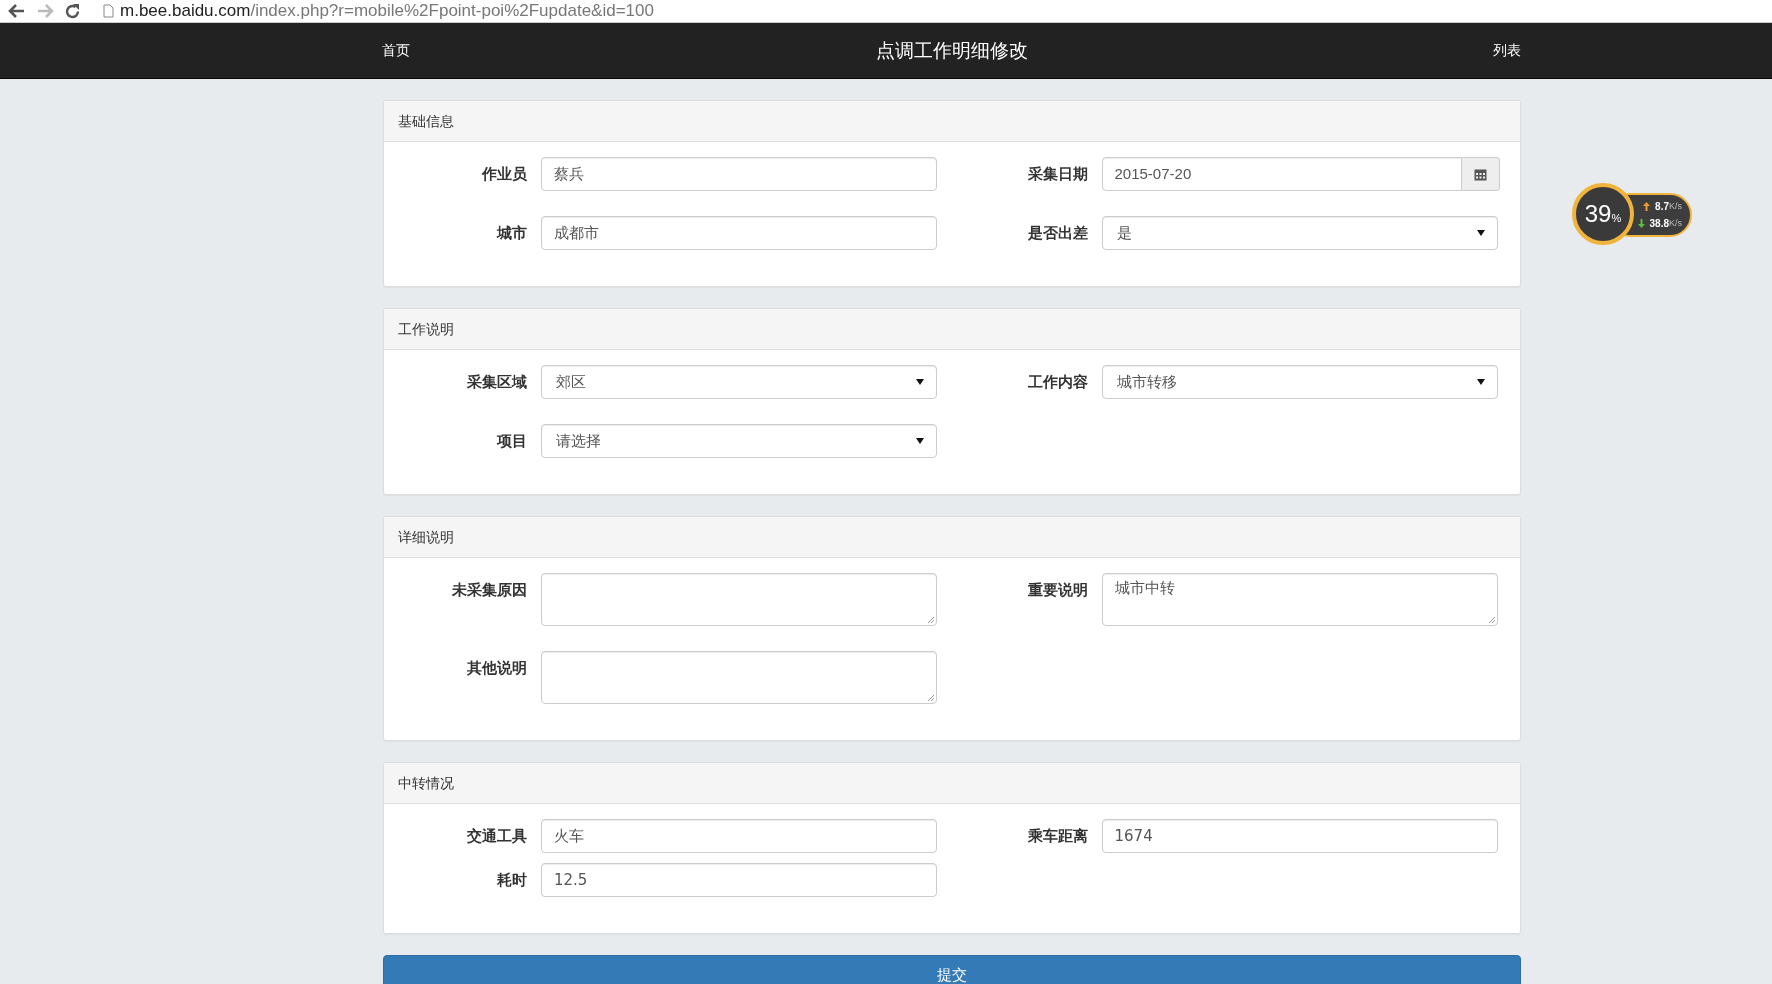 This screenshot has height=984, width=1772. What do you see at coordinates (952, 783) in the screenshot?
I see `panel-heading: 中转情况` at bounding box center [952, 783].